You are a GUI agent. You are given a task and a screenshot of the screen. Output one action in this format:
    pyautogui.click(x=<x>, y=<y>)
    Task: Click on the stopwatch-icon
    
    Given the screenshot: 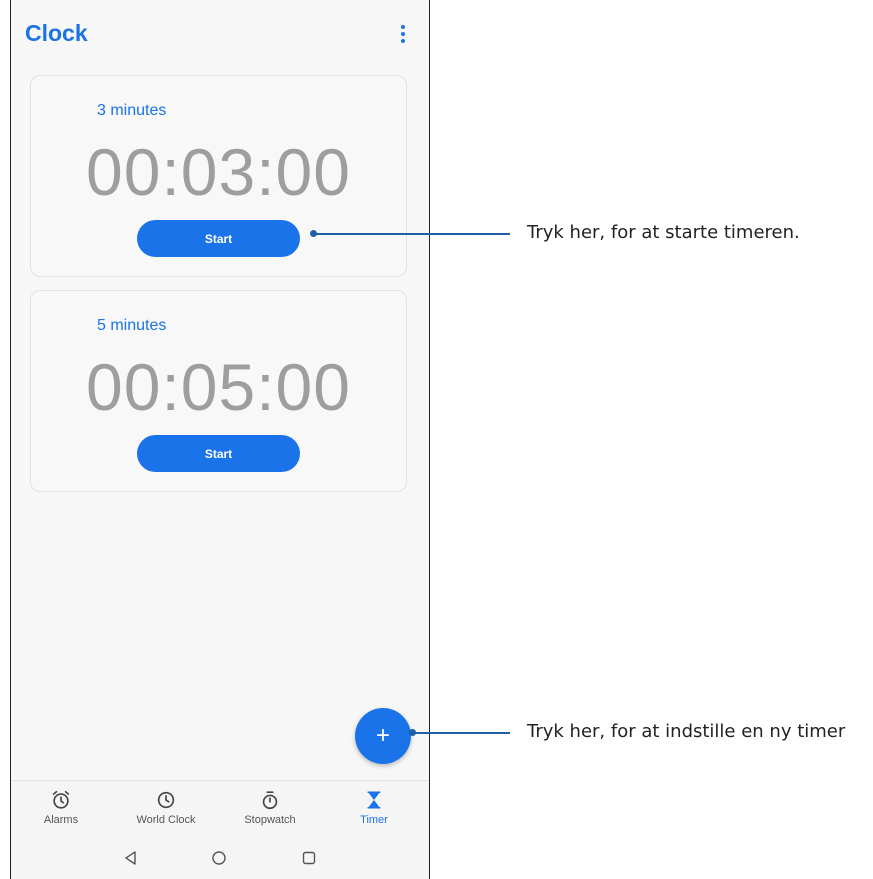 What is the action you would take?
    pyautogui.click(x=270, y=800)
    